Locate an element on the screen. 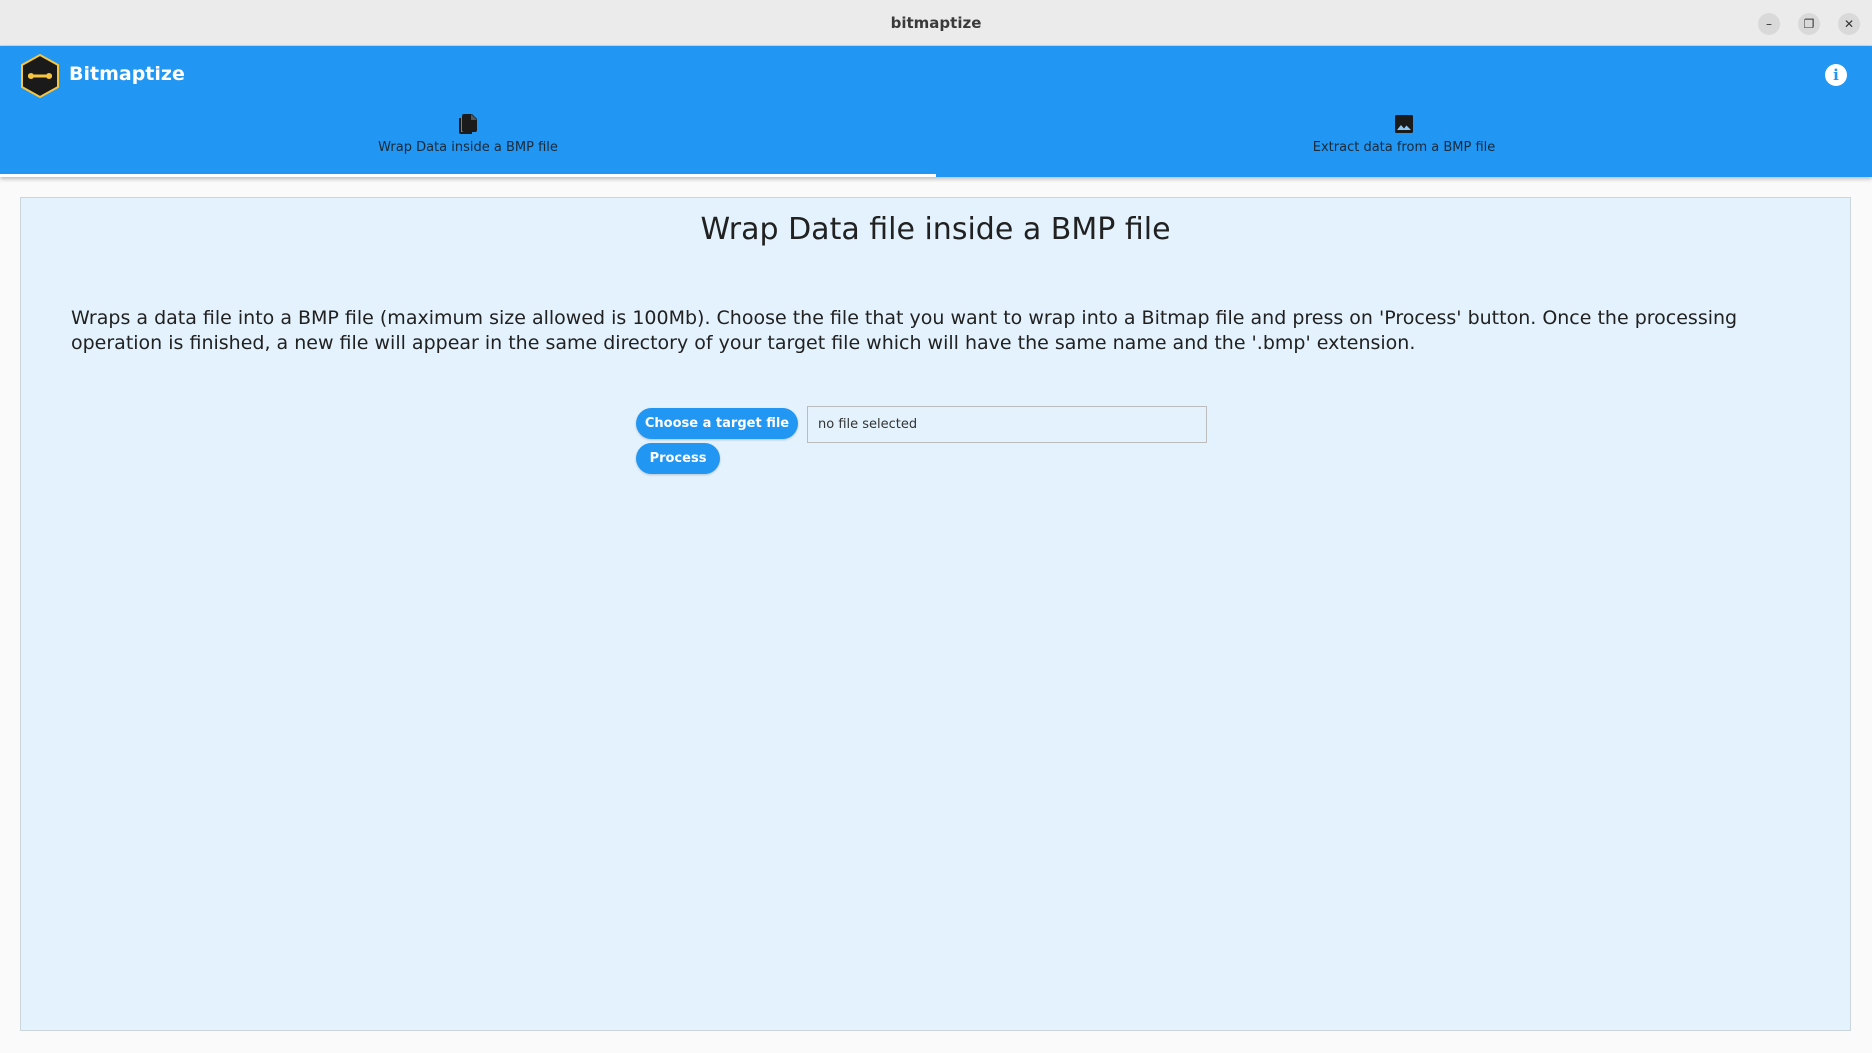 This screenshot has height=1053, width=1872. minimize-button: – is located at coordinates (1769, 24).